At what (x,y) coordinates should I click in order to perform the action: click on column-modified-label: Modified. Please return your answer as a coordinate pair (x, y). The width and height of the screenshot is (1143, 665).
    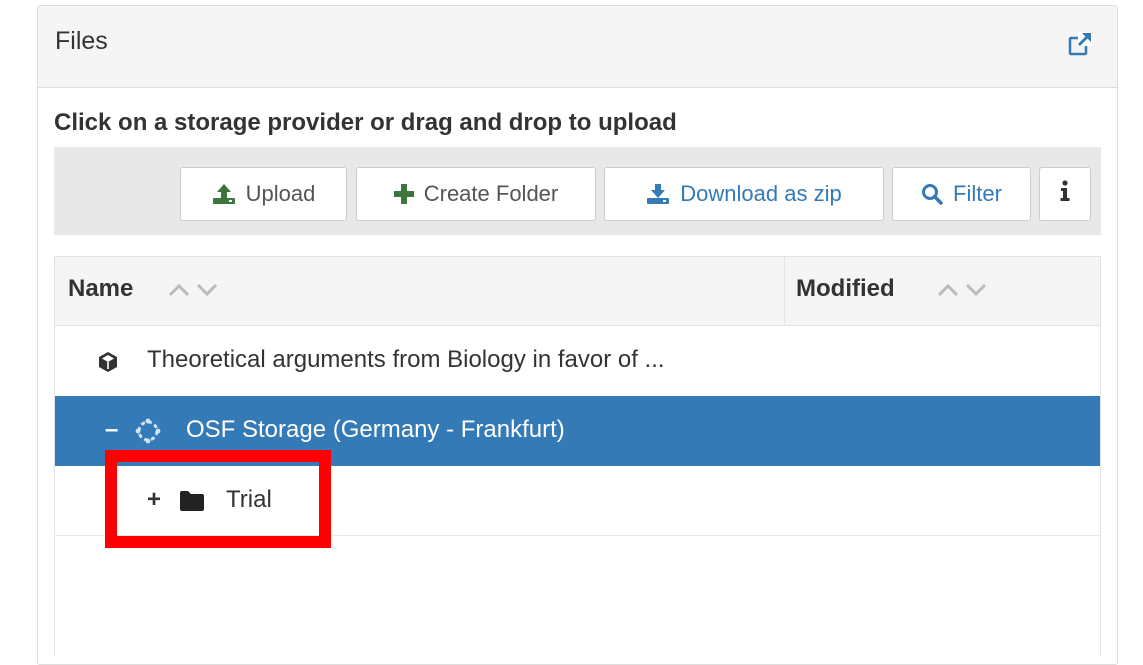
    Looking at the image, I should click on (845, 288).